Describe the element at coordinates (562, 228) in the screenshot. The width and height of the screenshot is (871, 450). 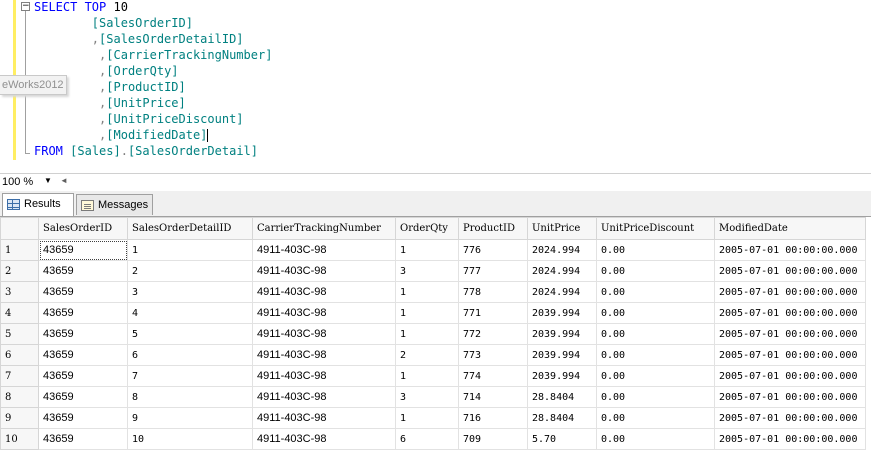
I see `column-header: UnitPrice` at that location.